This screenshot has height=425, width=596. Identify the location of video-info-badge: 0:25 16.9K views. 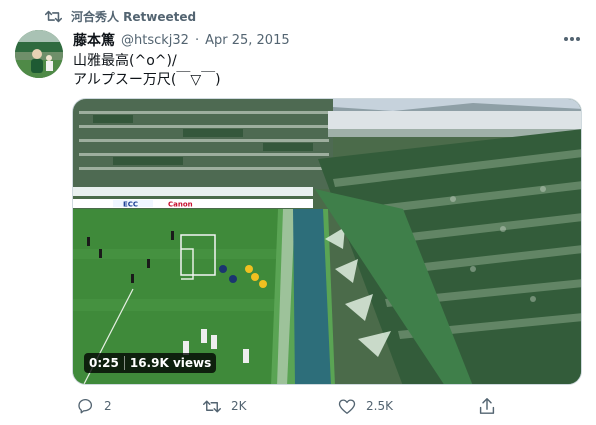
(150, 363).